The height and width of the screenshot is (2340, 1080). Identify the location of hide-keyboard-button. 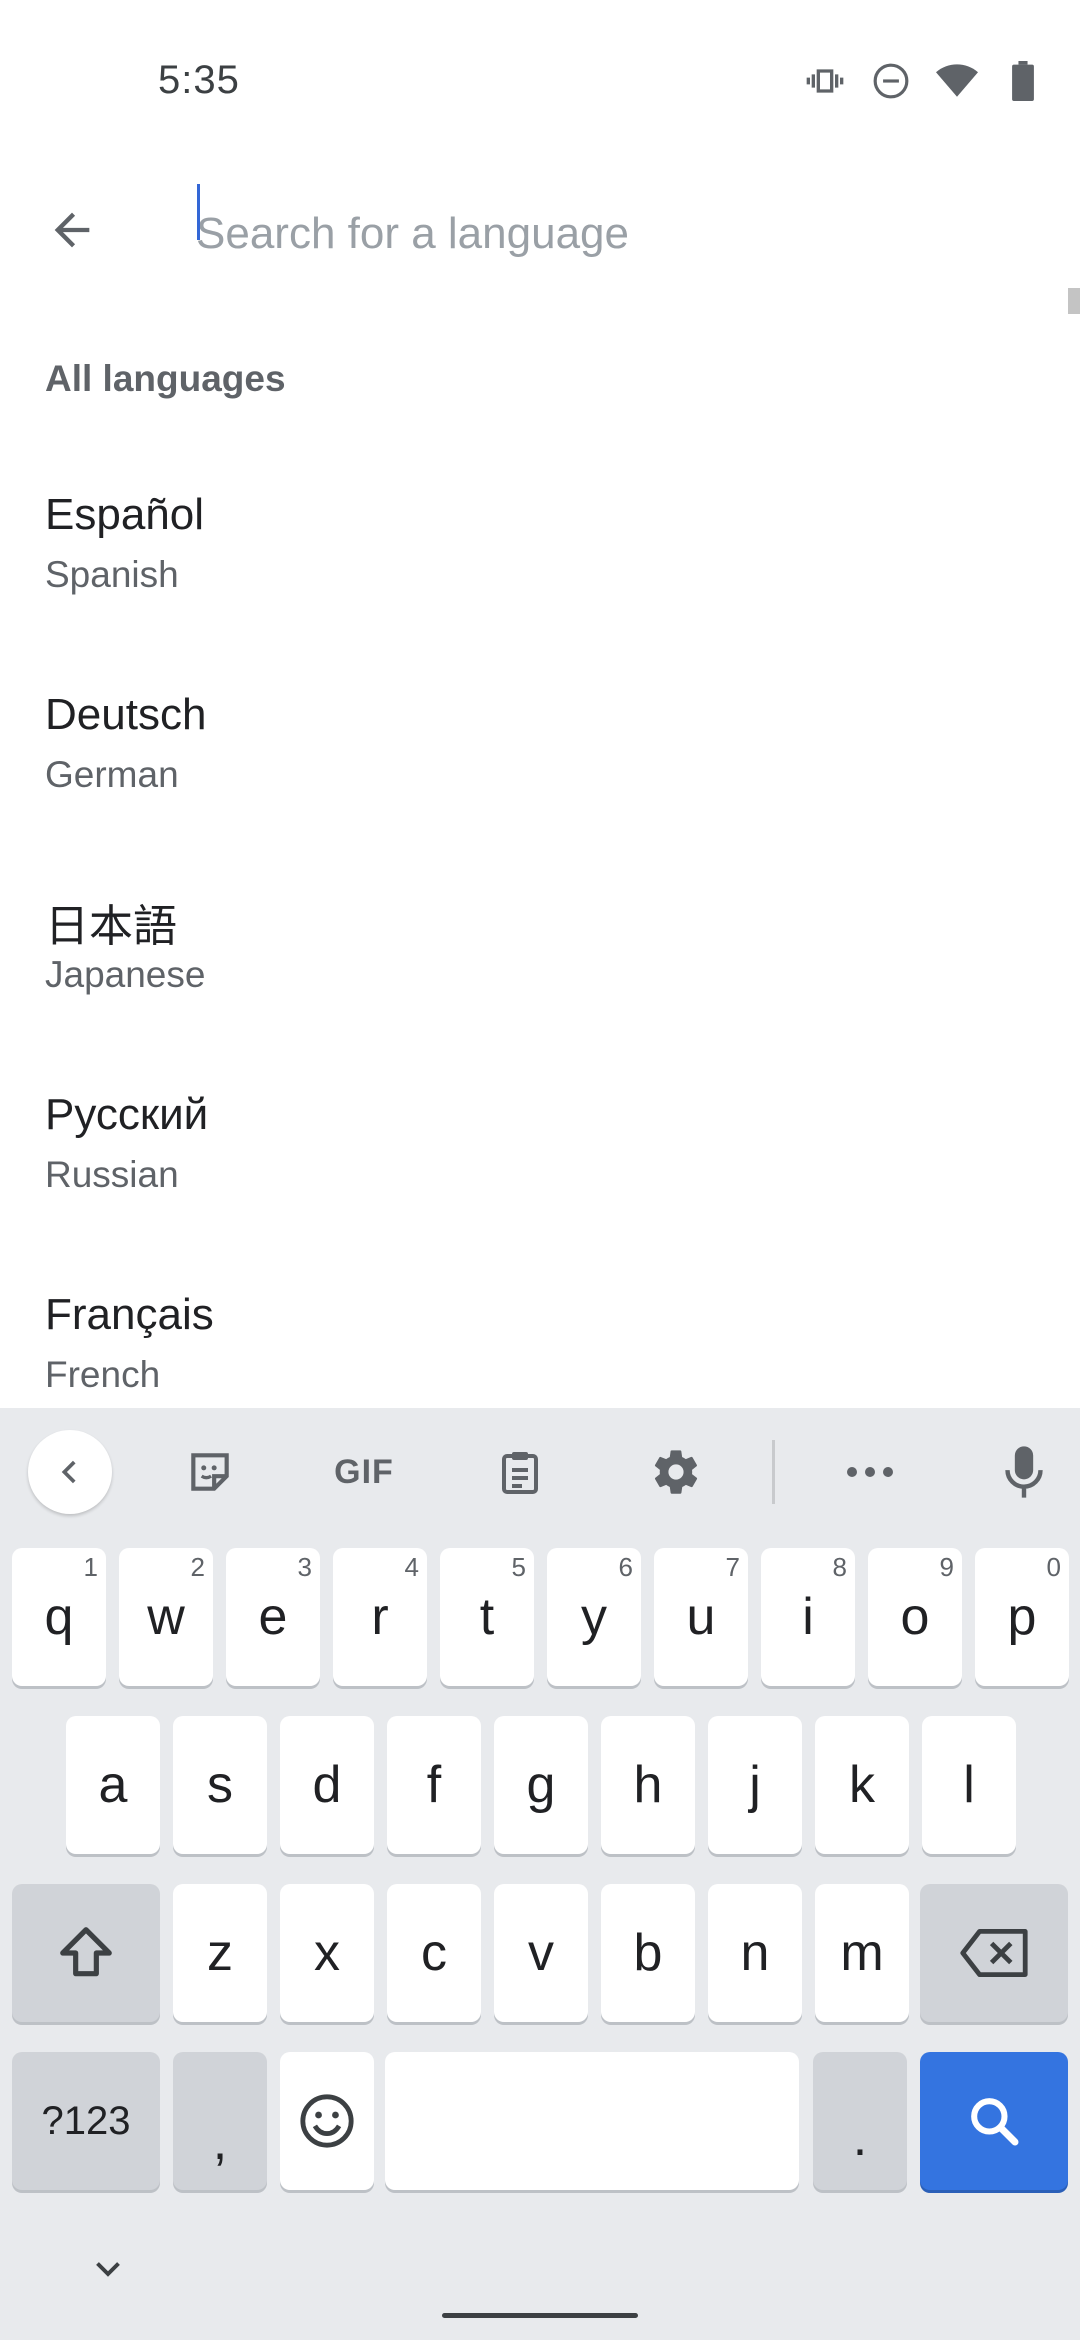
(108, 2268).